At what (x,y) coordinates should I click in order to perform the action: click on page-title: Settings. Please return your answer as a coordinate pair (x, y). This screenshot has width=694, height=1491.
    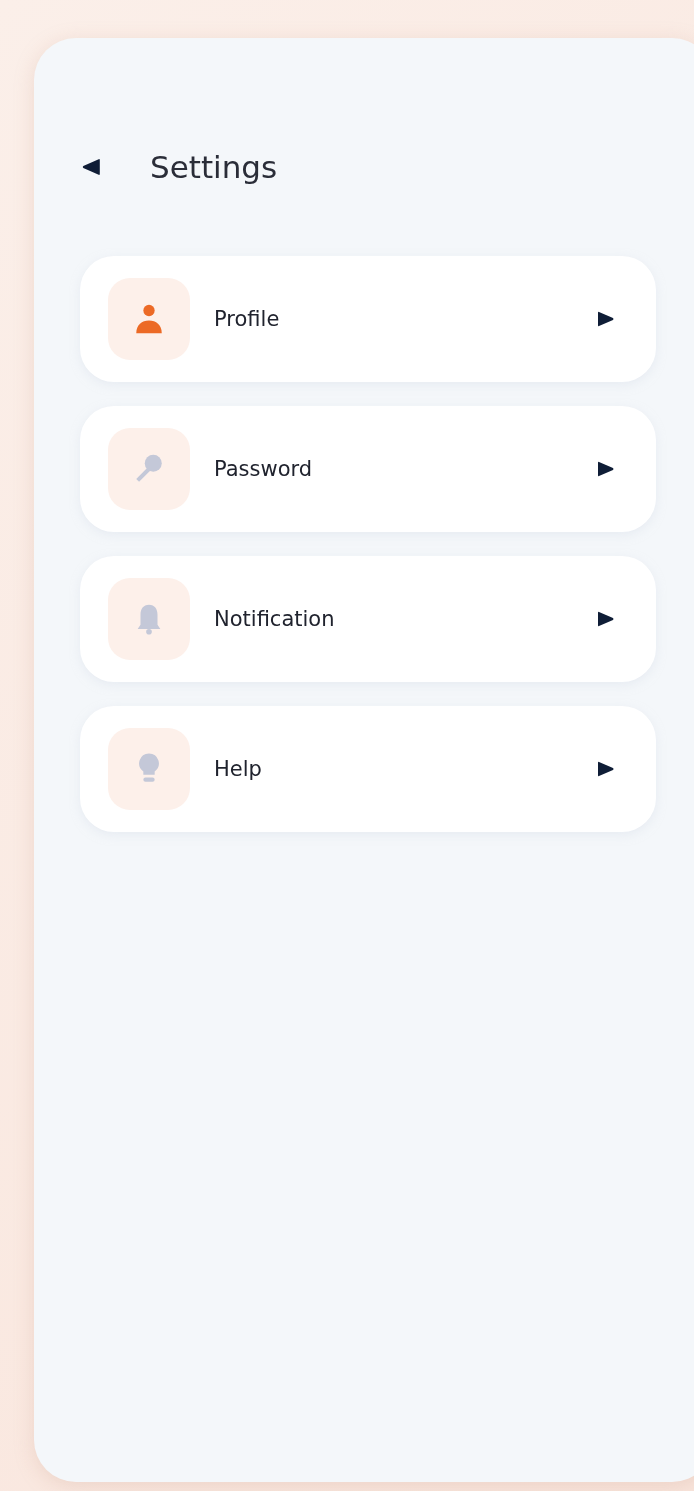
    Looking at the image, I should click on (214, 167).